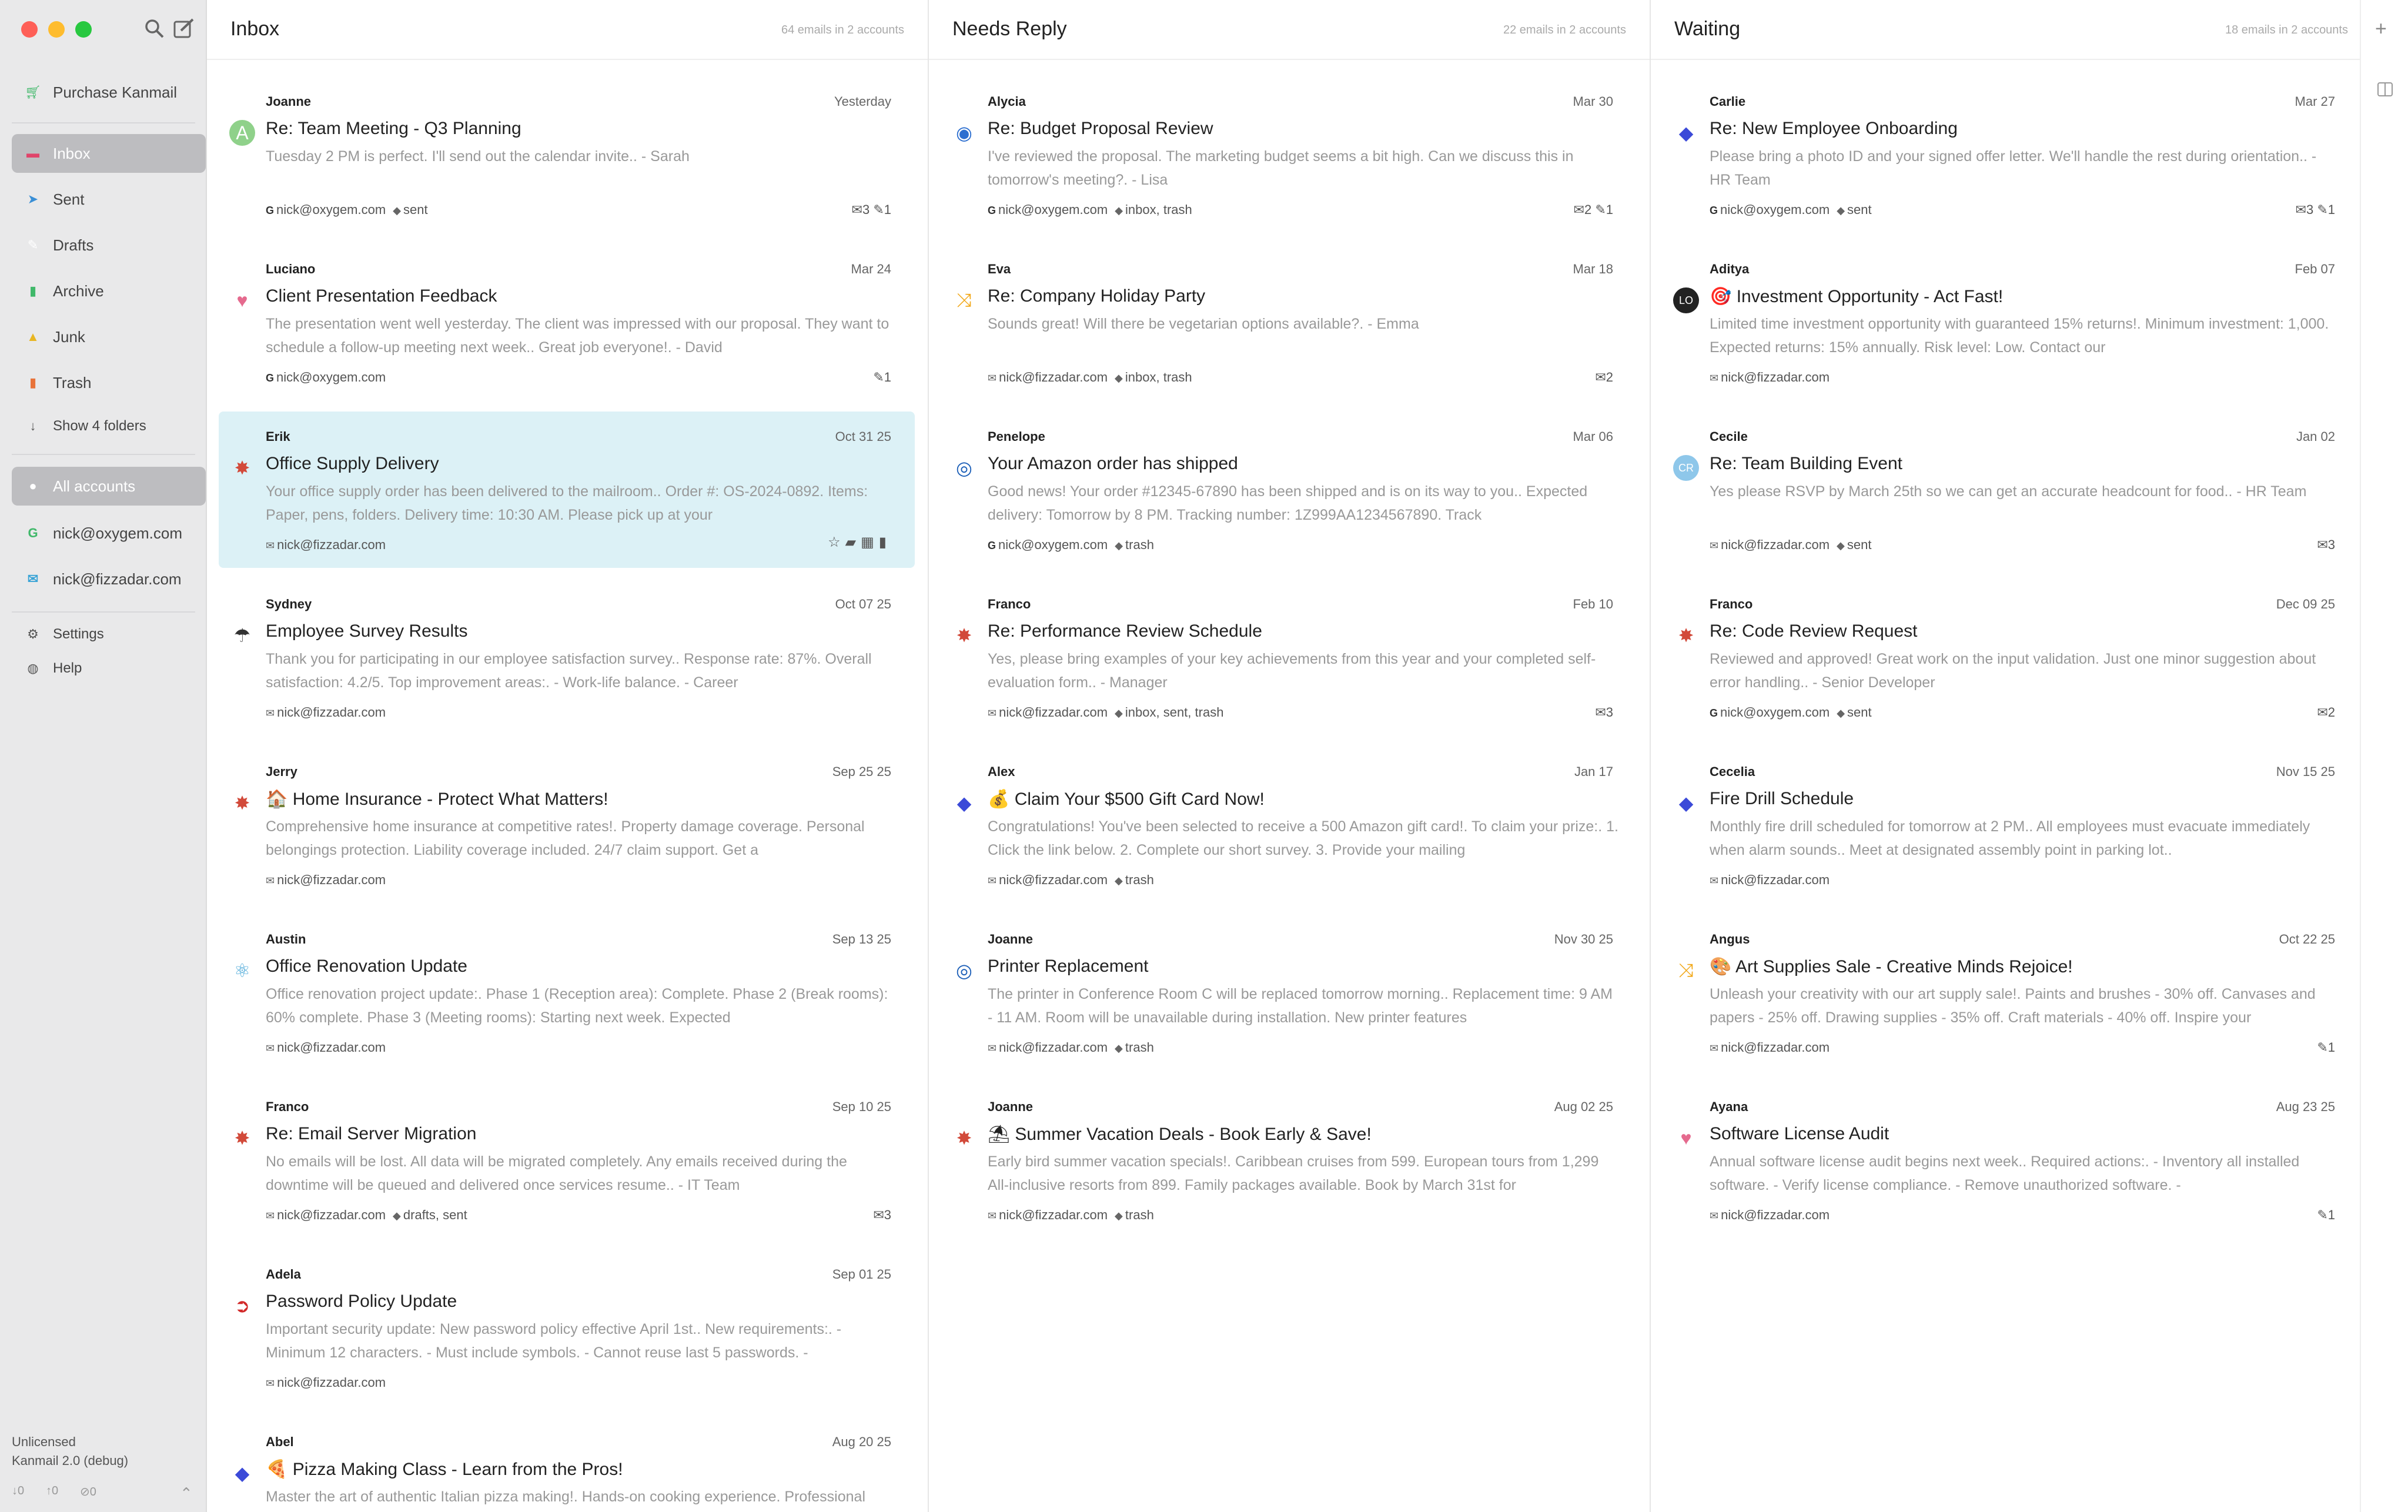  I want to click on sender-logo: ⚛, so click(242, 971).